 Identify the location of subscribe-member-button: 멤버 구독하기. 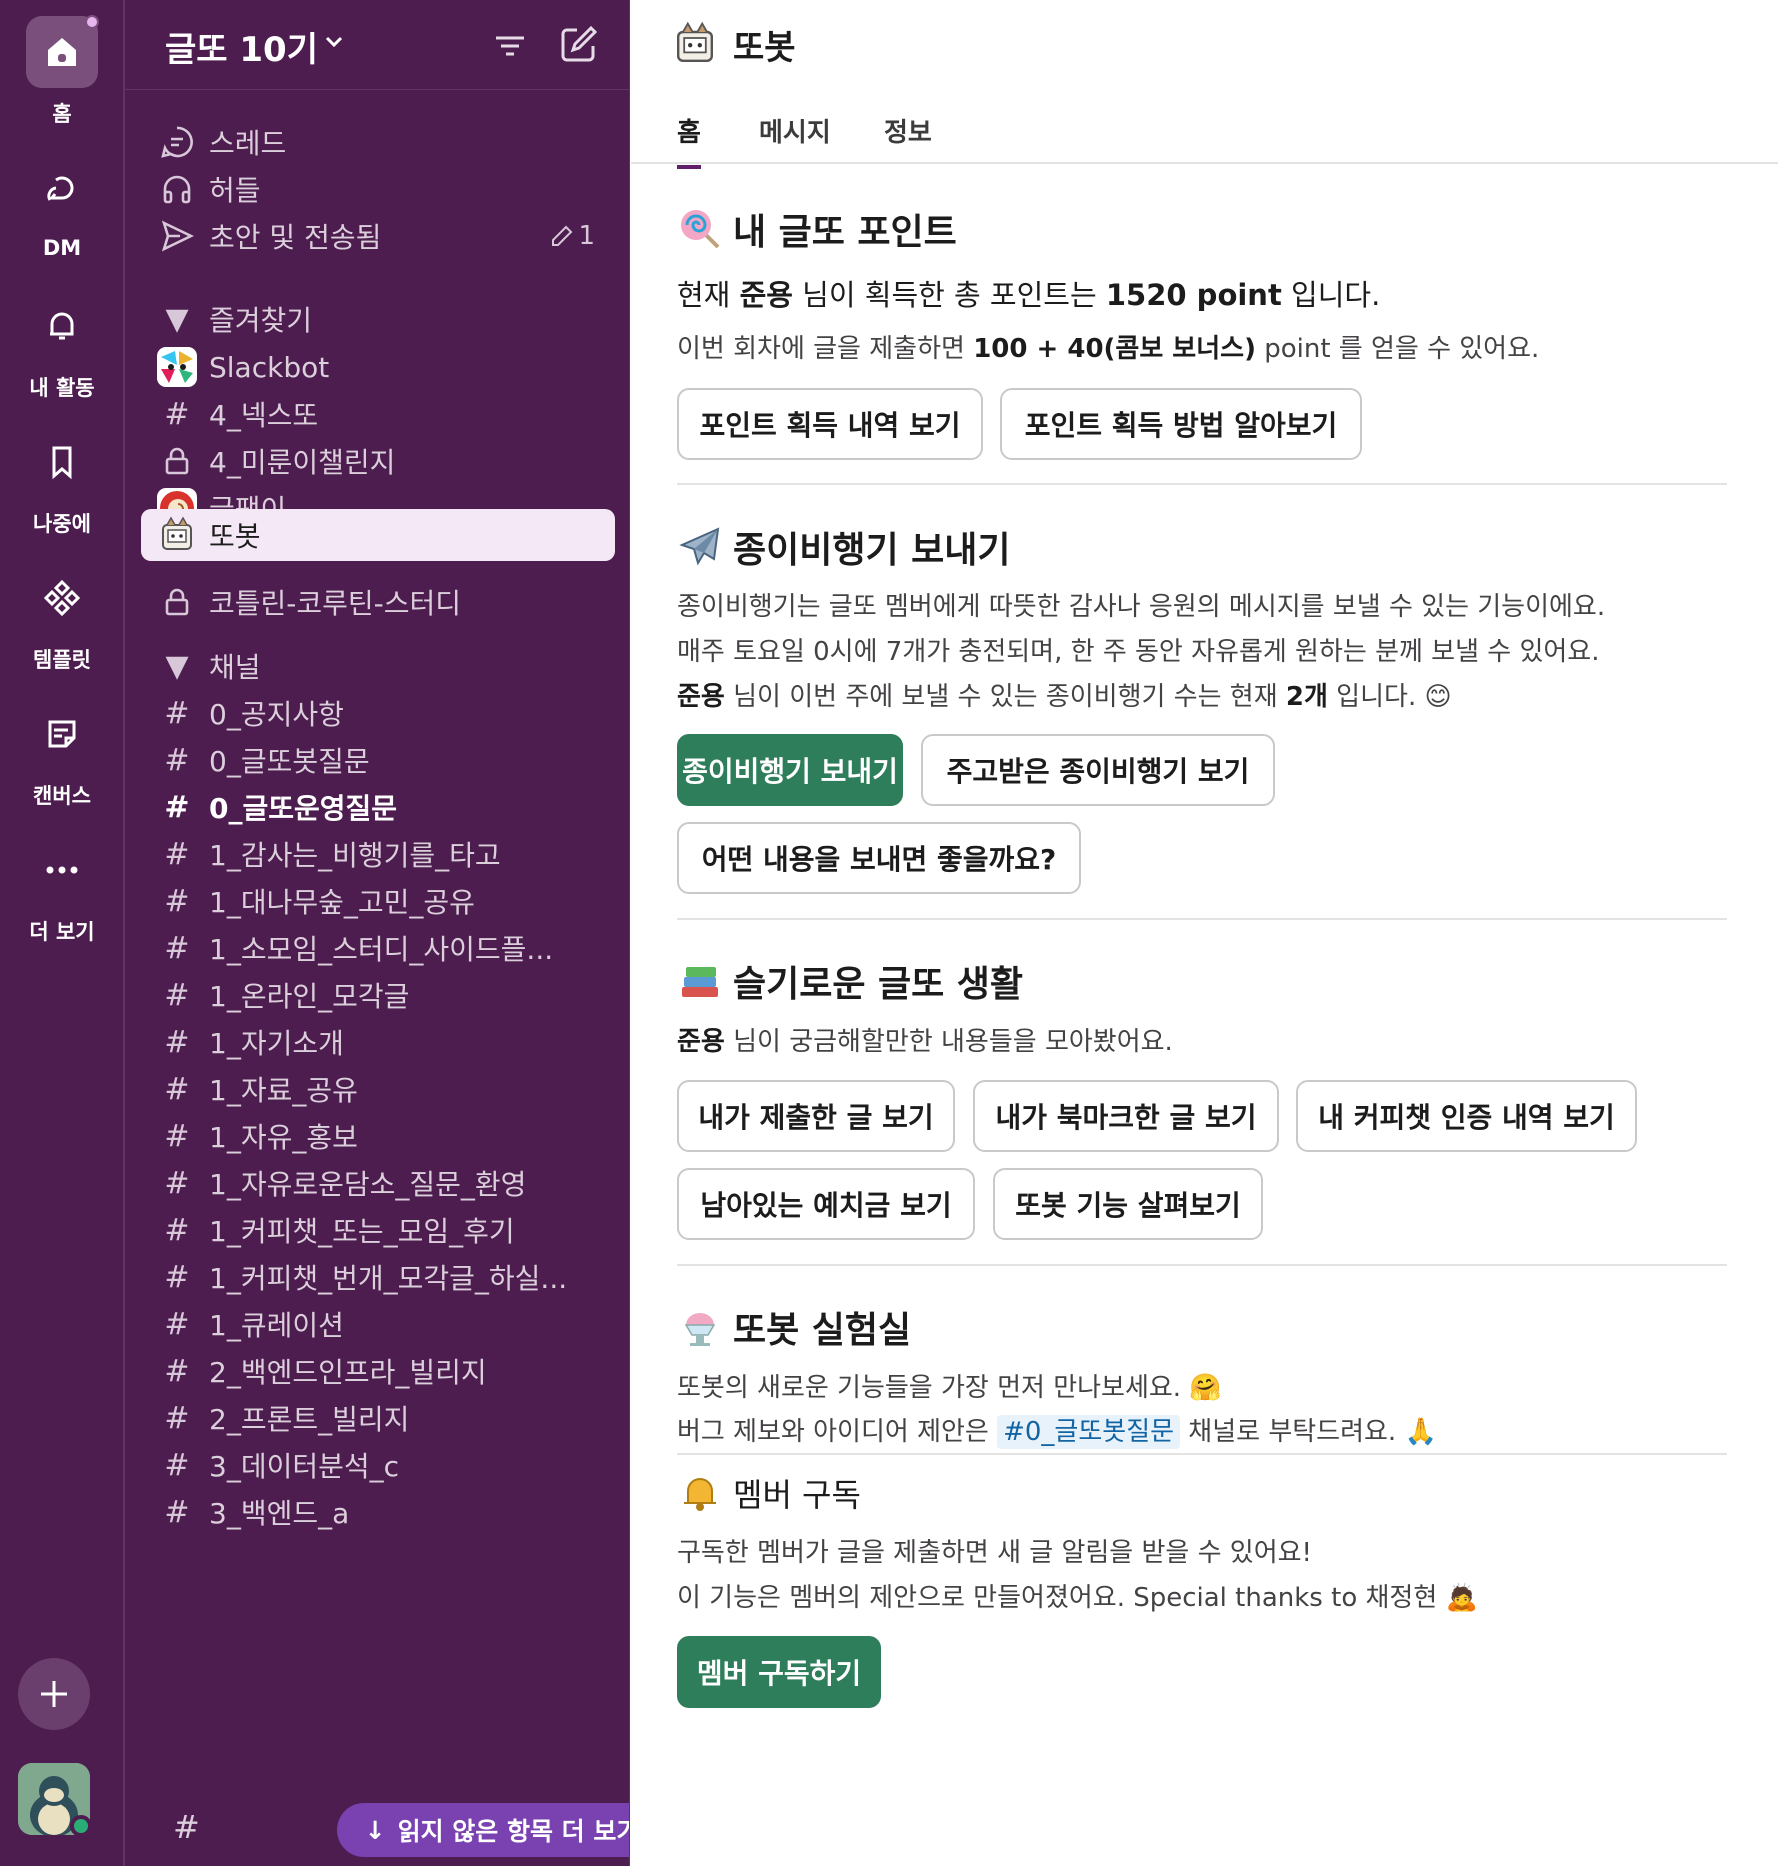
(779, 1672).